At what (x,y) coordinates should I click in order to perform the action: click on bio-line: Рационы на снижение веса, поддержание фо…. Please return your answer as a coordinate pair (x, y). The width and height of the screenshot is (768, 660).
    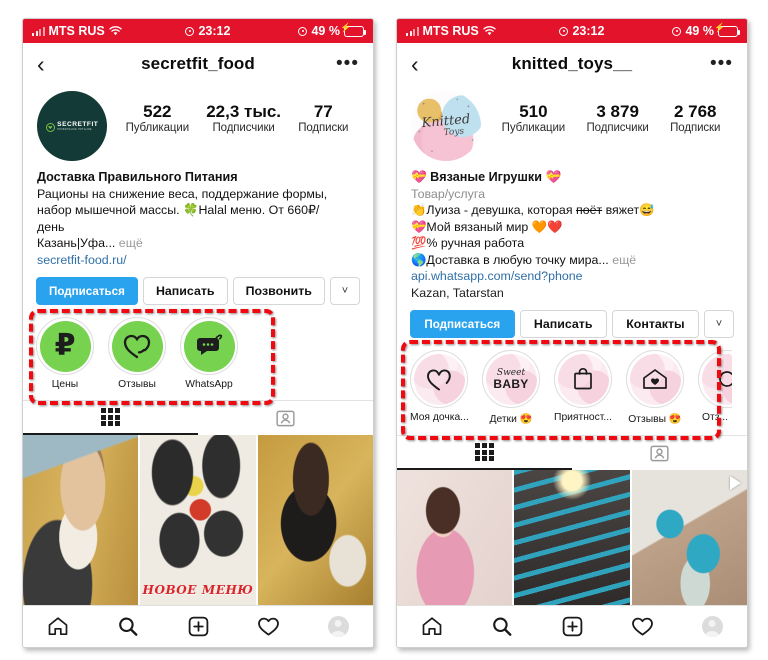
    Looking at the image, I should click on (182, 193).